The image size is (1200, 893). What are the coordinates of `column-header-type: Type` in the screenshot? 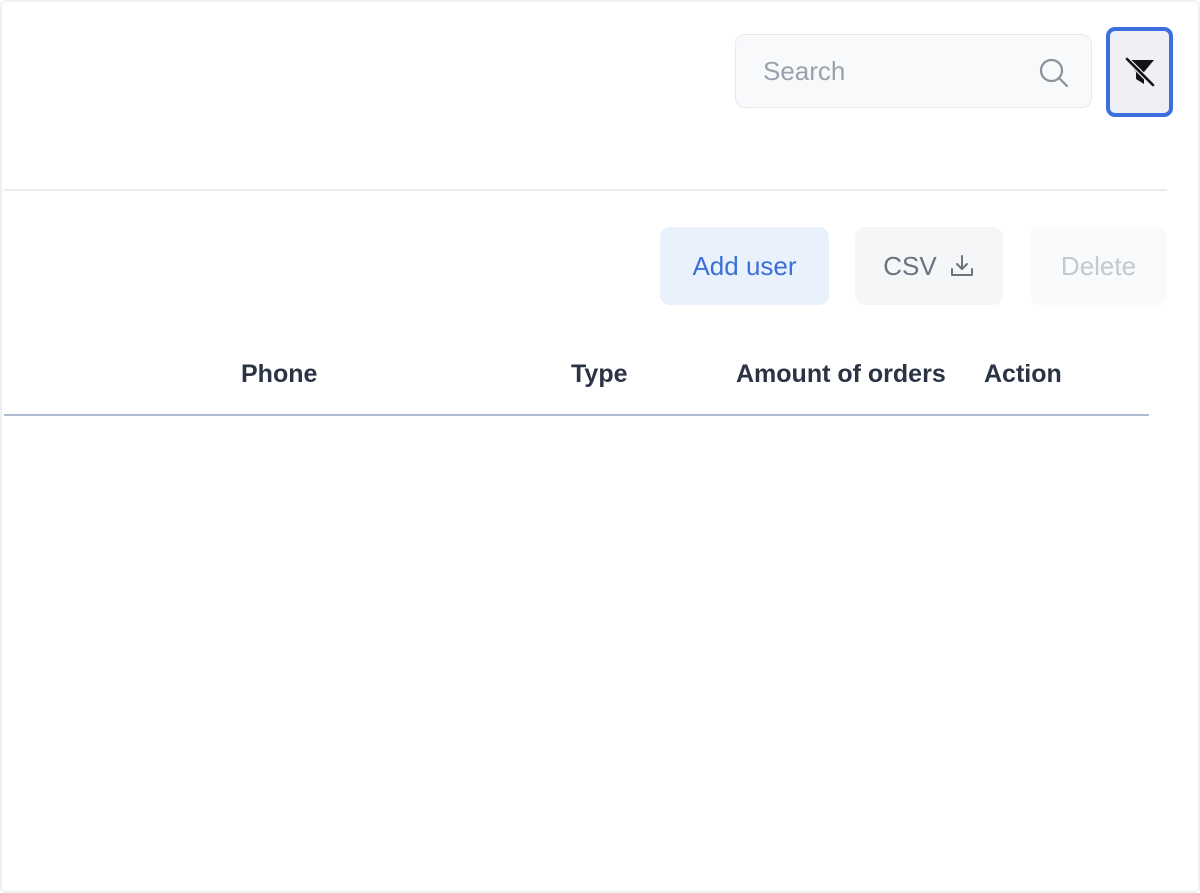 It's located at (599, 374).